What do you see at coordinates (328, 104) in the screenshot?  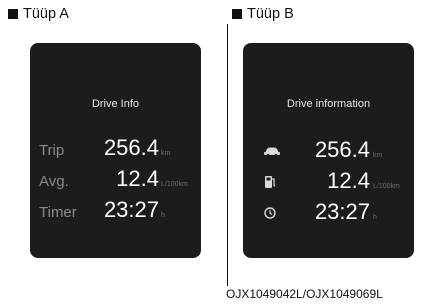 I see `screen-title: Drive information` at bounding box center [328, 104].